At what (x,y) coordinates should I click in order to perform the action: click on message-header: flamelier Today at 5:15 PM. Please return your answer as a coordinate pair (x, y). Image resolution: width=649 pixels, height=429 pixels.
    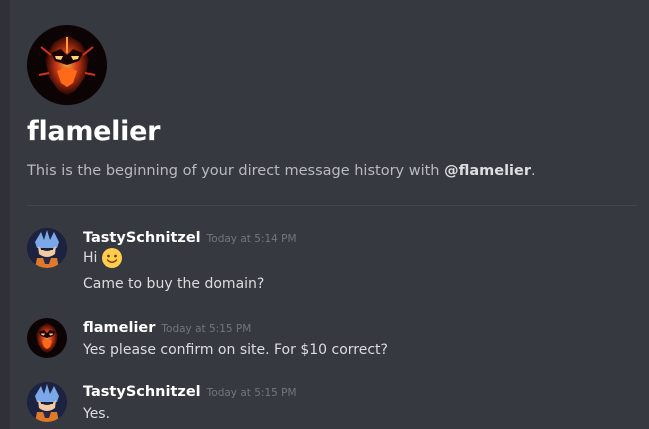
    Looking at the image, I should click on (167, 328).